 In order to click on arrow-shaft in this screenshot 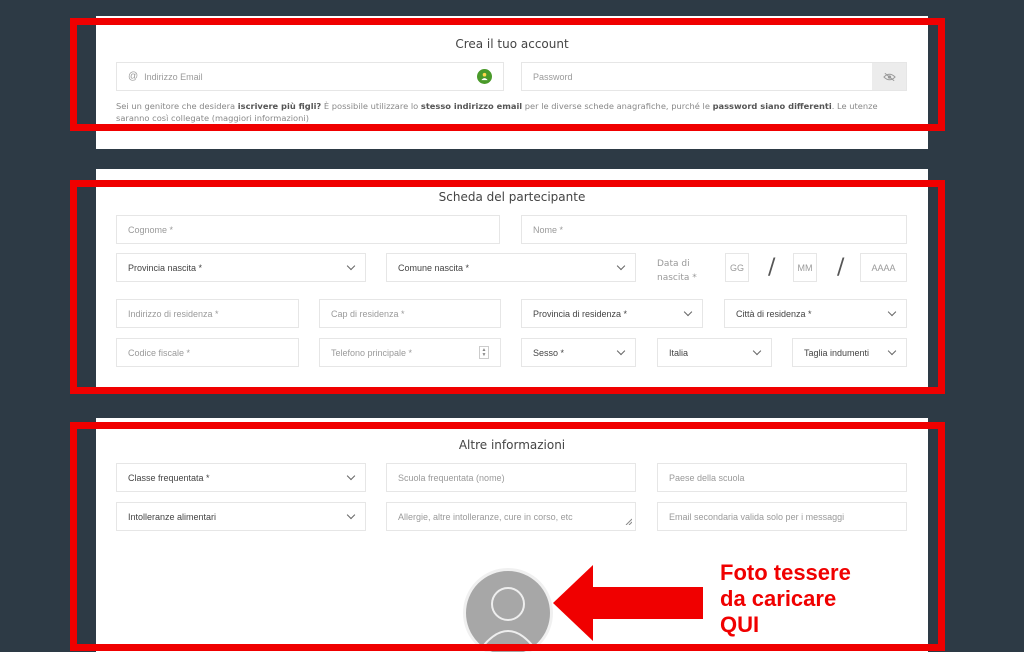, I will do `click(647, 603)`.